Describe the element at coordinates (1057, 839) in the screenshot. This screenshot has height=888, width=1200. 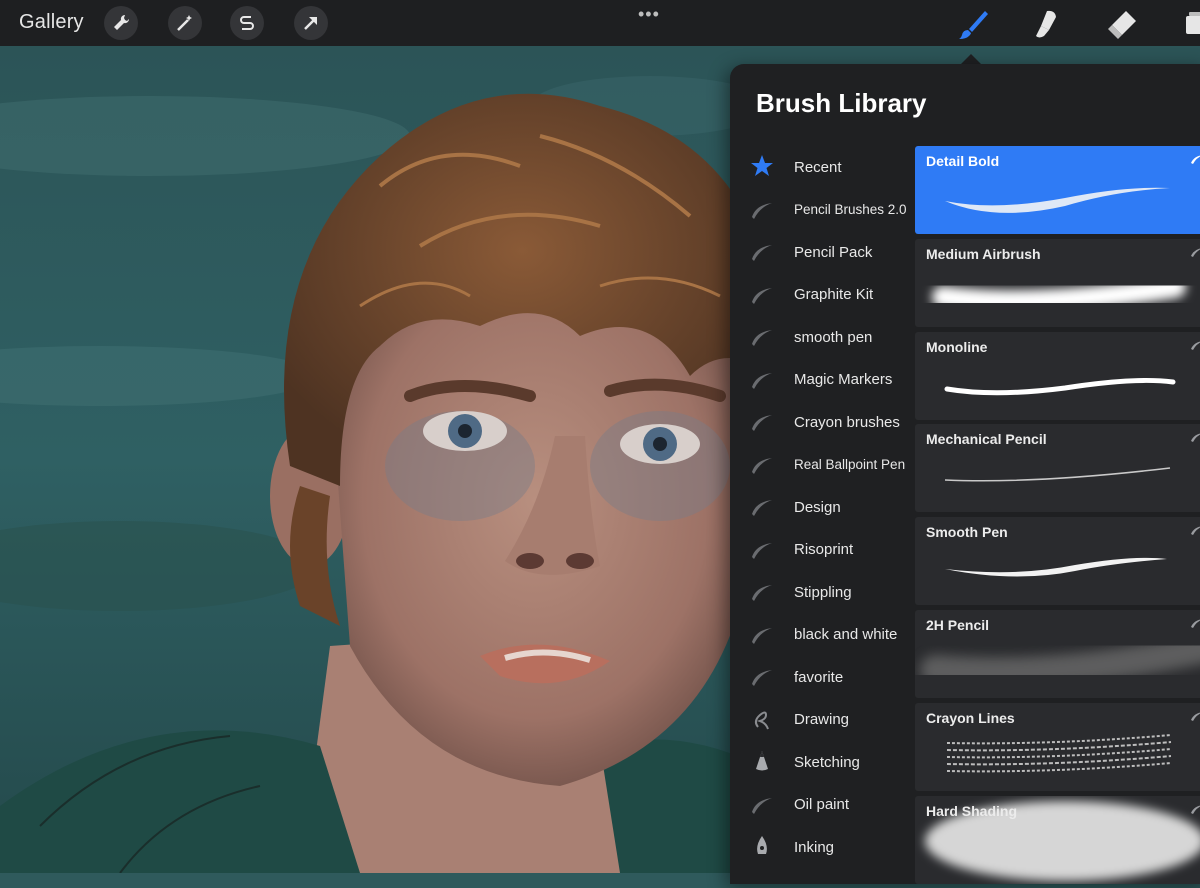
I see `brush-item-hard-shading: Hard Shading` at that location.